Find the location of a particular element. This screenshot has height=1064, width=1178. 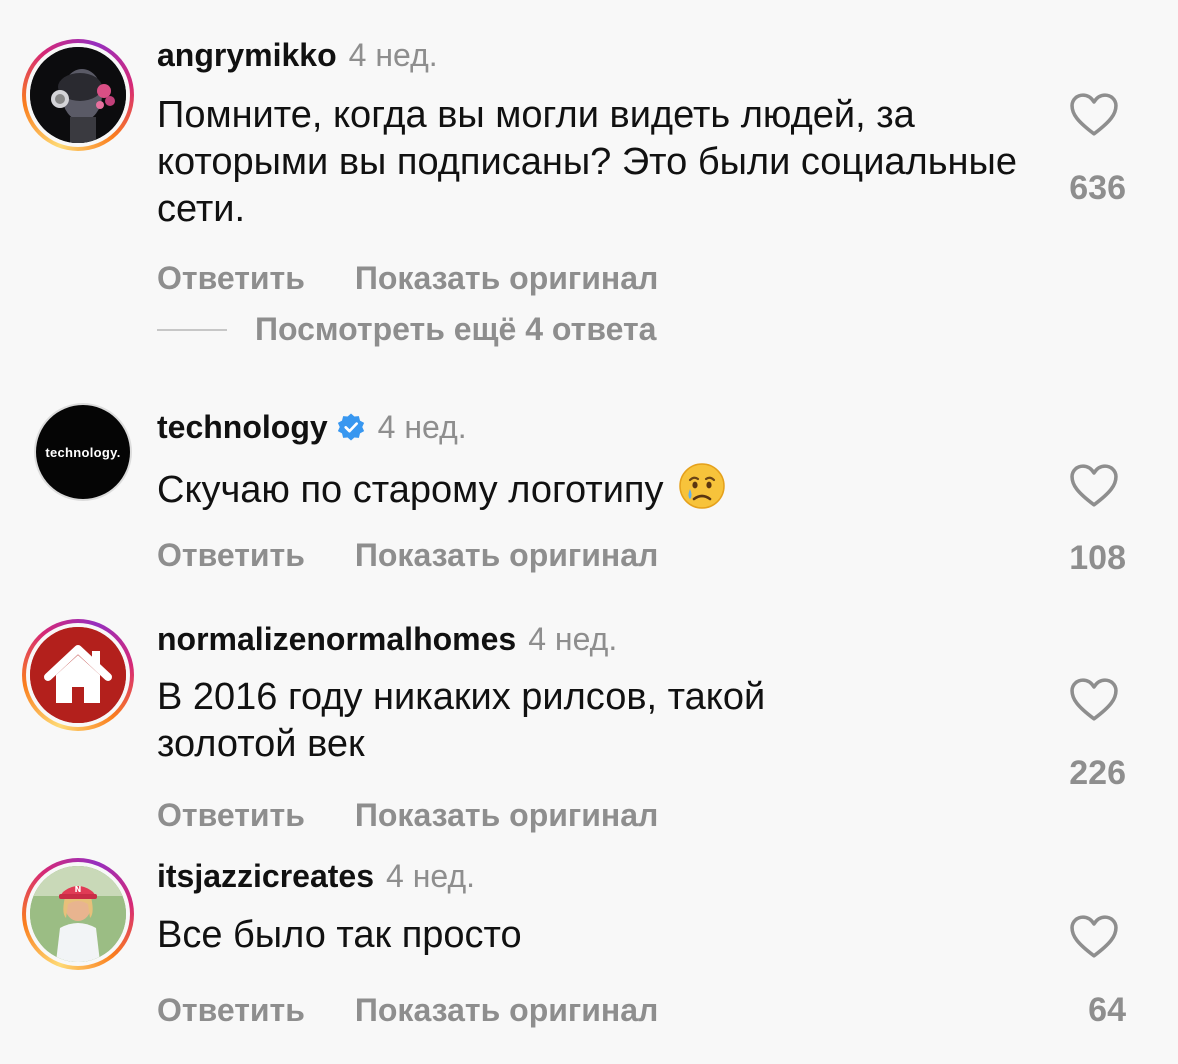

like-count: 64 is located at coordinates (1107, 1010).